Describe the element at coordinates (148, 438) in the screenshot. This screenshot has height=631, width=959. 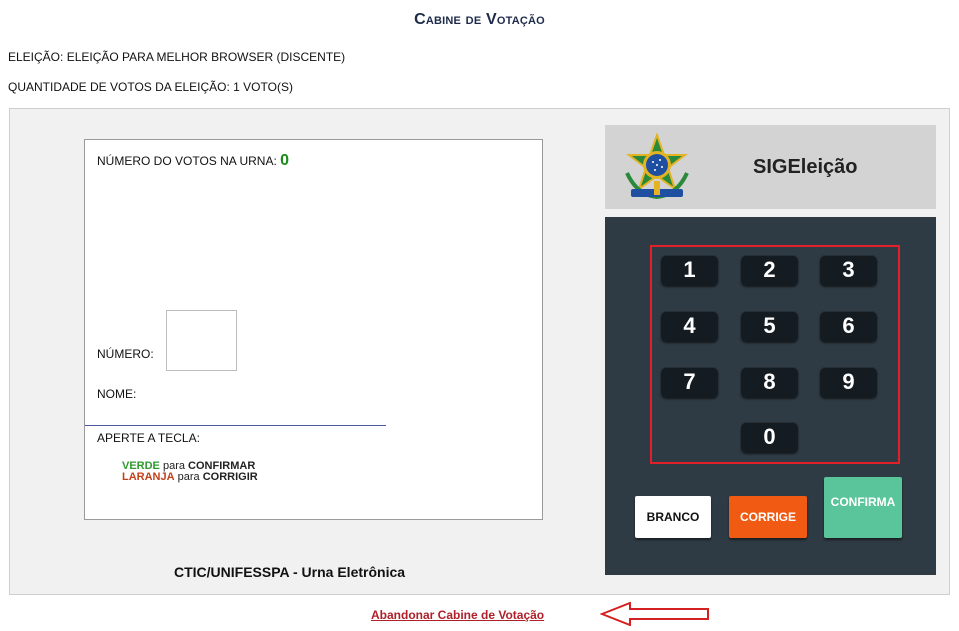
I see `press-key-label: APERTE A TECLA:` at that location.